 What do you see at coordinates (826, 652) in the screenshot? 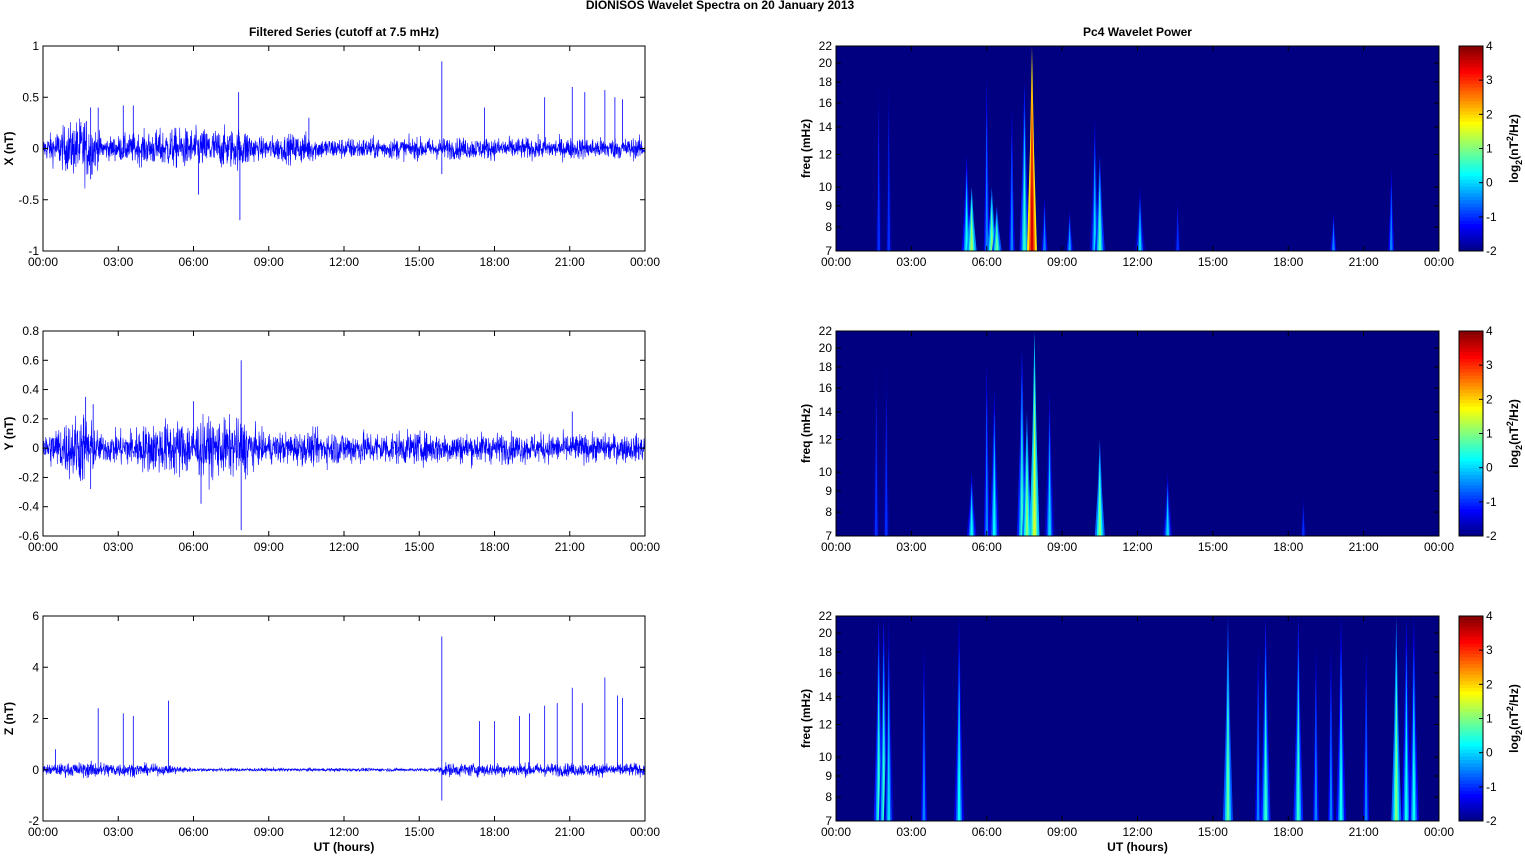
I see `y-tick-label: 18` at bounding box center [826, 652].